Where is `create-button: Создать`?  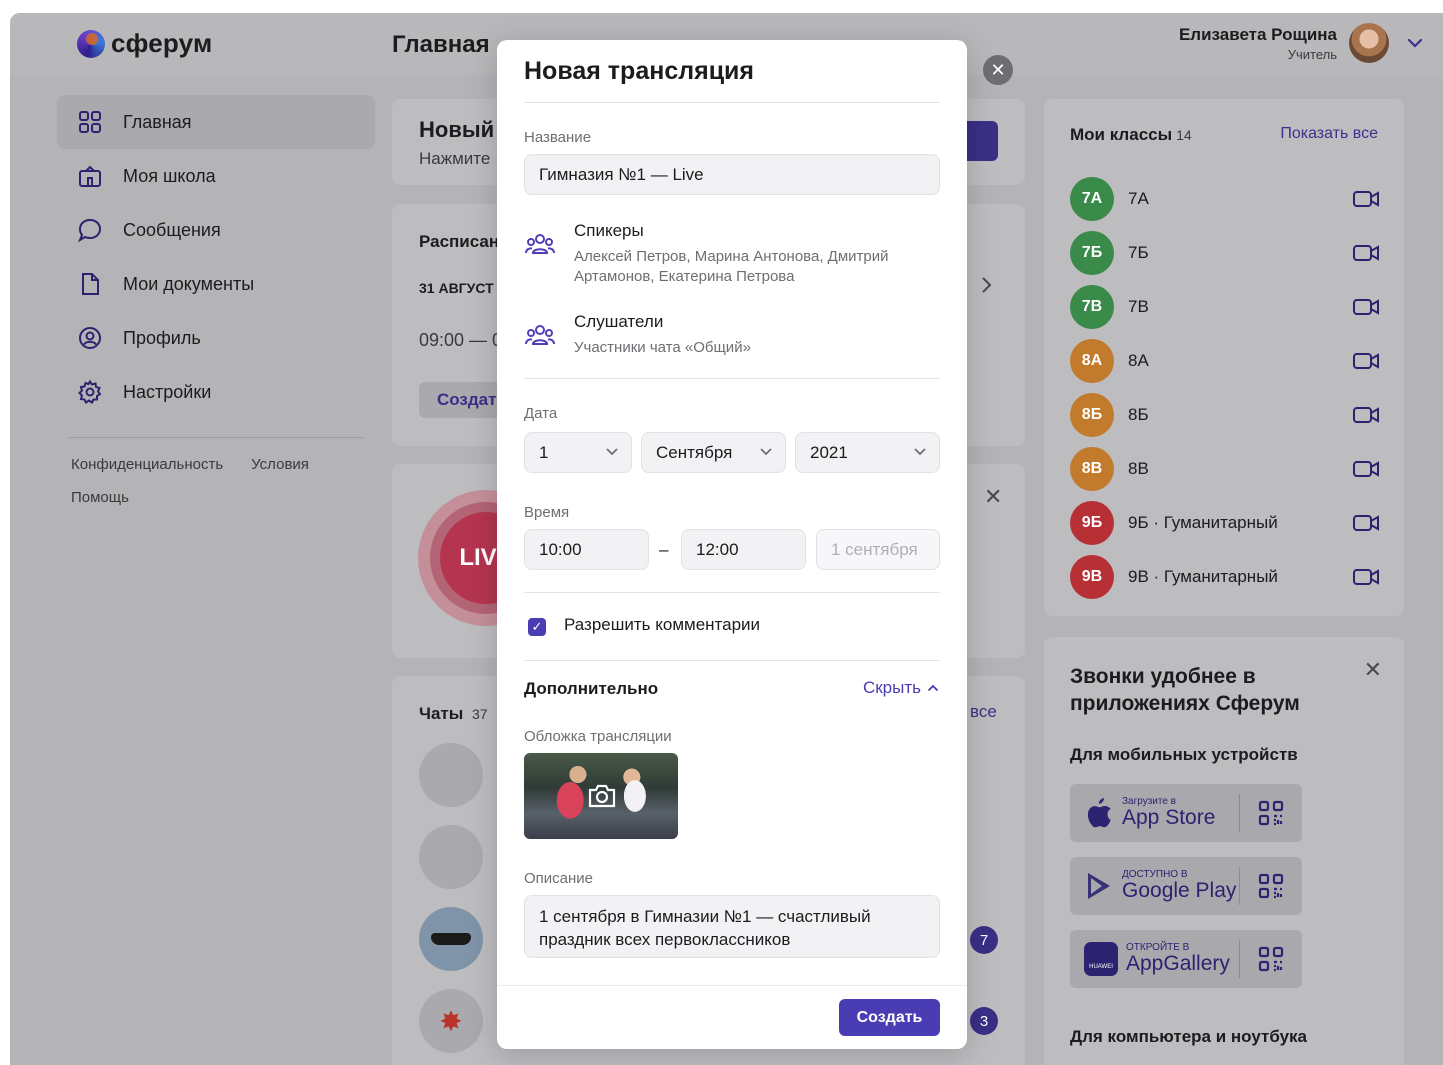
create-button: Создать is located at coordinates (889, 1017).